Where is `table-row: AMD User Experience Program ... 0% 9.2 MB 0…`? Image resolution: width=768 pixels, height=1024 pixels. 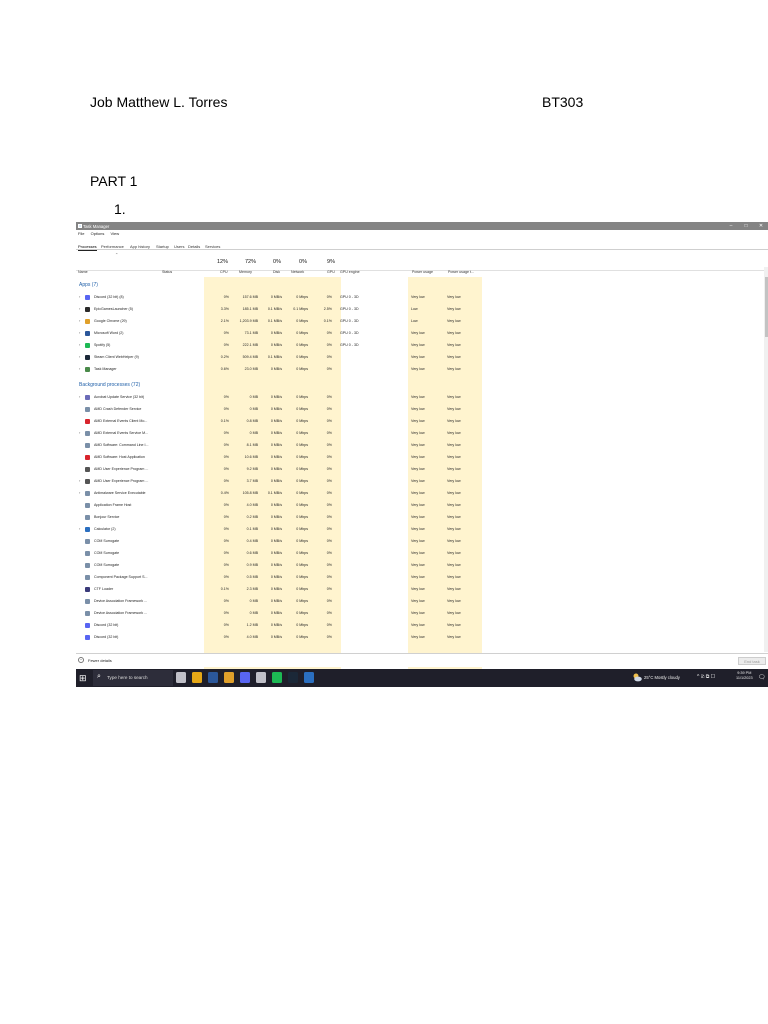 table-row: AMD User Experience Program ... 0% 9.2 MB 0… is located at coordinates (422, 470).